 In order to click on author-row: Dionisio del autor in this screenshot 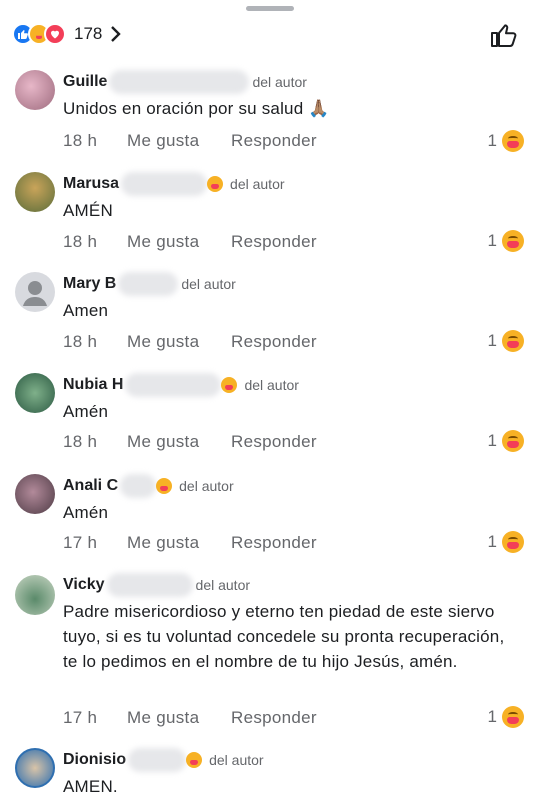, I will do `click(163, 760)`.